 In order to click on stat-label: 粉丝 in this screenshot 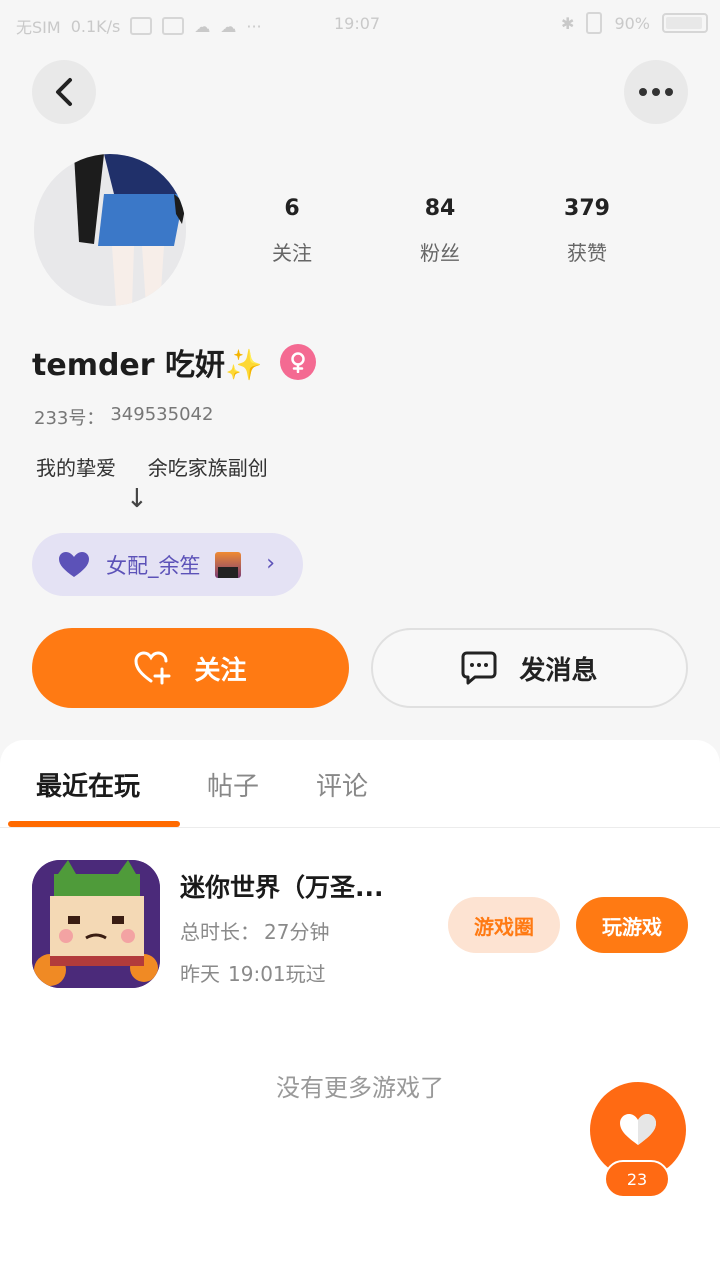, I will do `click(440, 253)`.